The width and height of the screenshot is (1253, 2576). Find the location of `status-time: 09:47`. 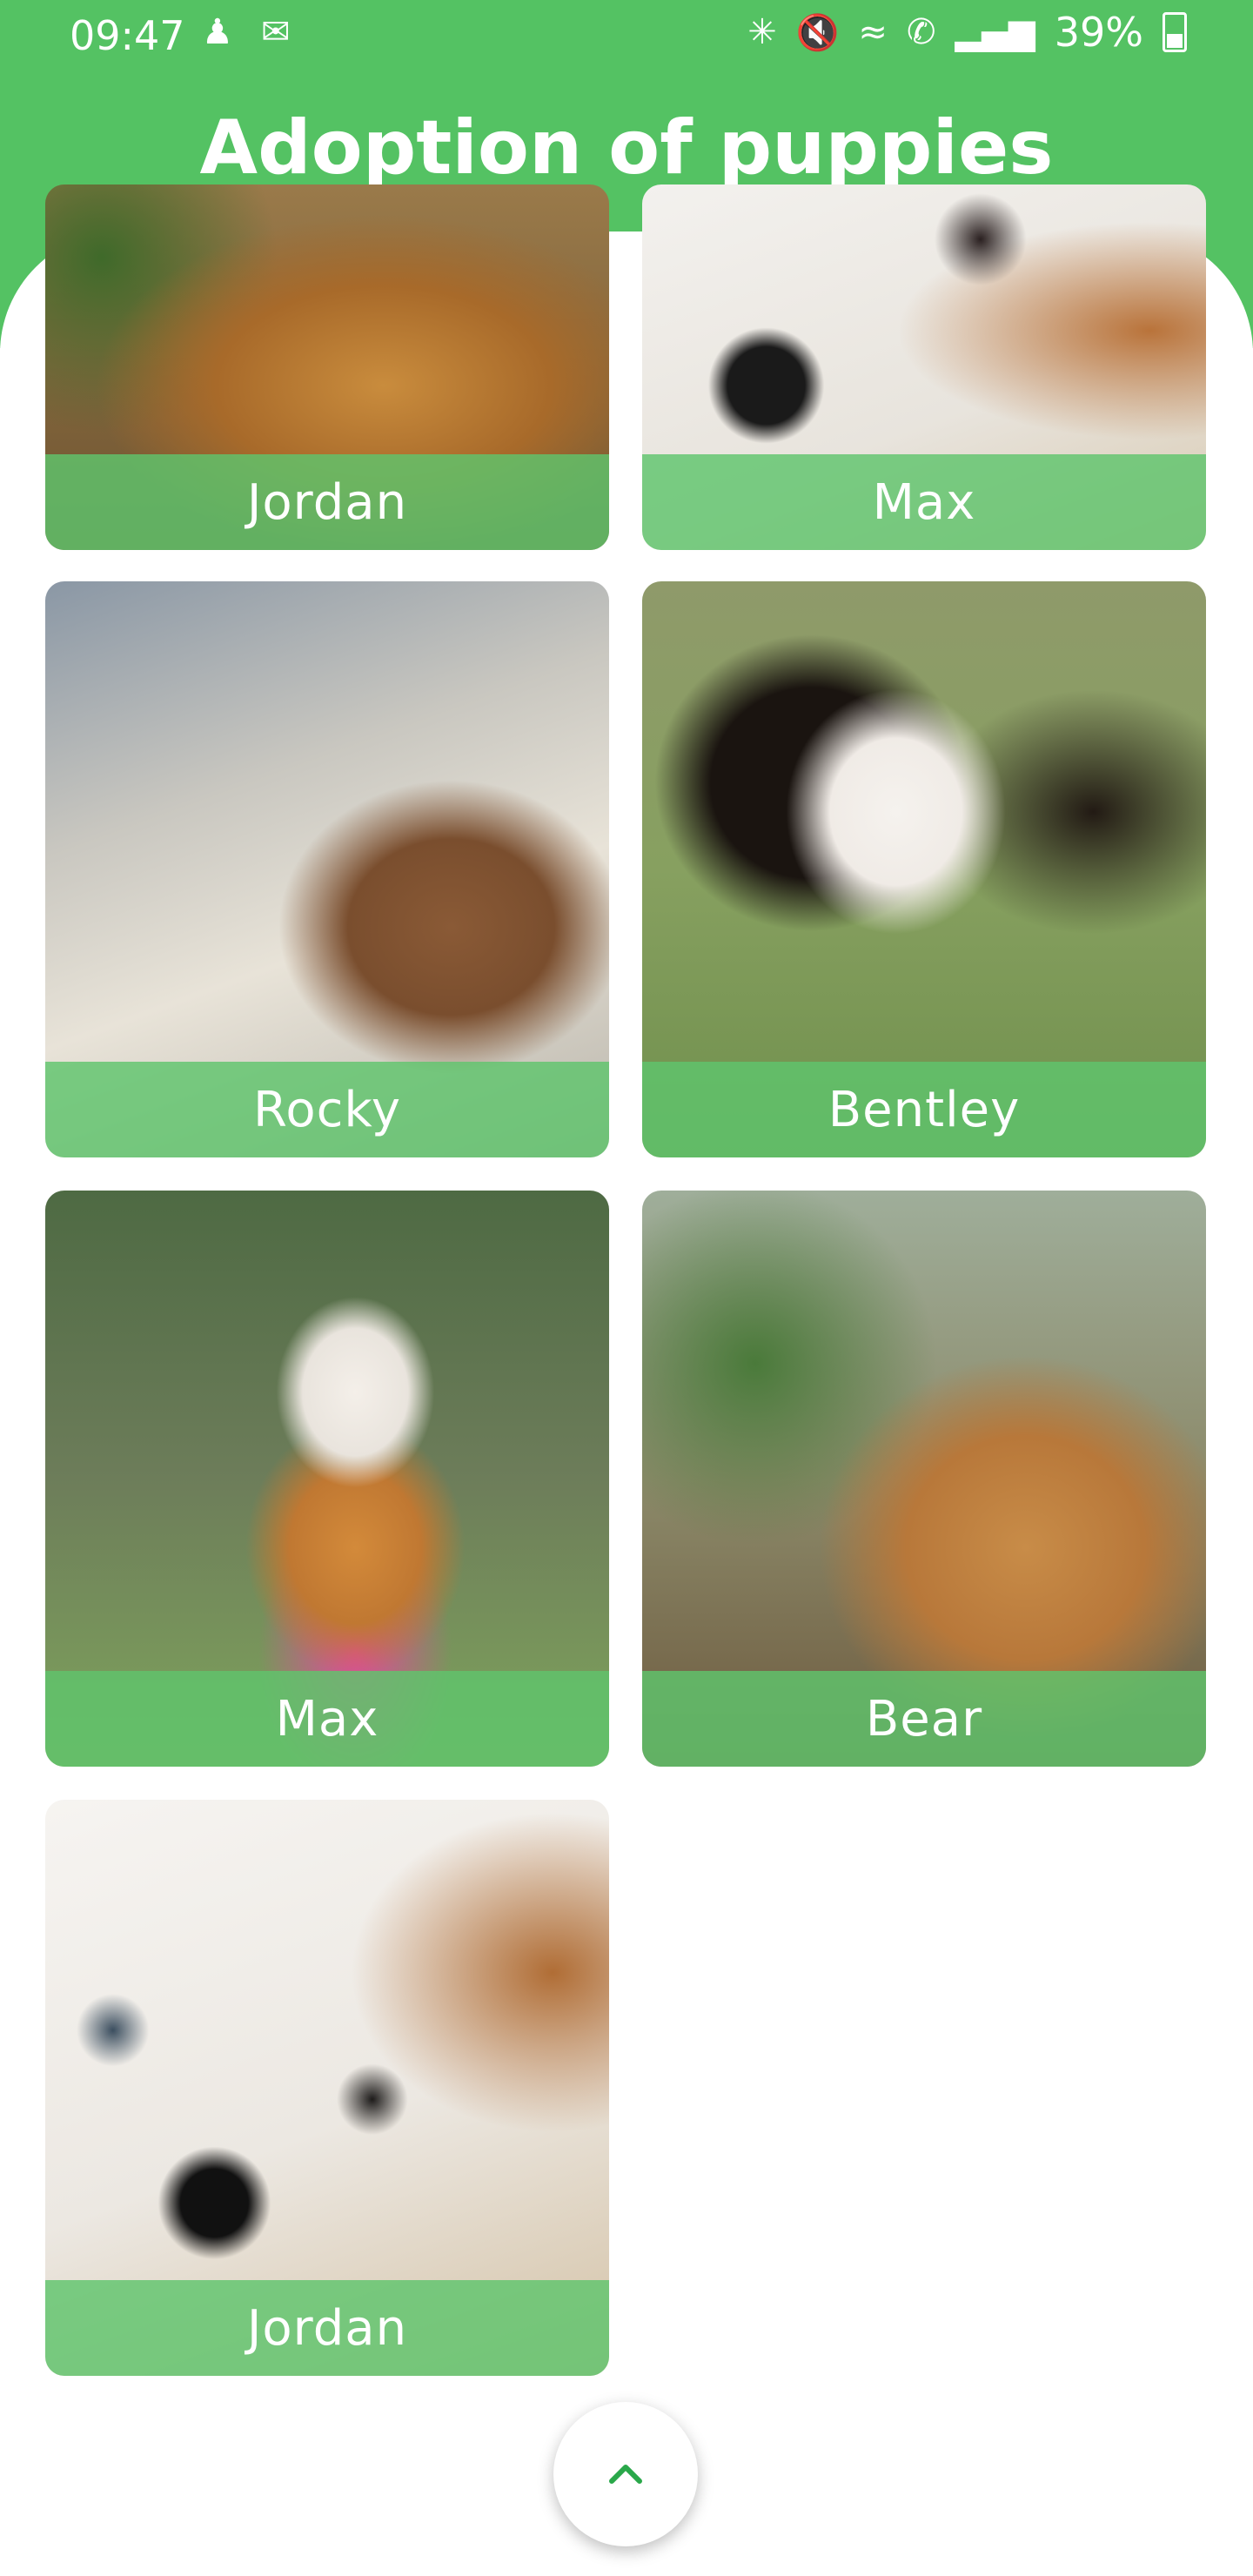

status-time: 09:47 is located at coordinates (127, 35).